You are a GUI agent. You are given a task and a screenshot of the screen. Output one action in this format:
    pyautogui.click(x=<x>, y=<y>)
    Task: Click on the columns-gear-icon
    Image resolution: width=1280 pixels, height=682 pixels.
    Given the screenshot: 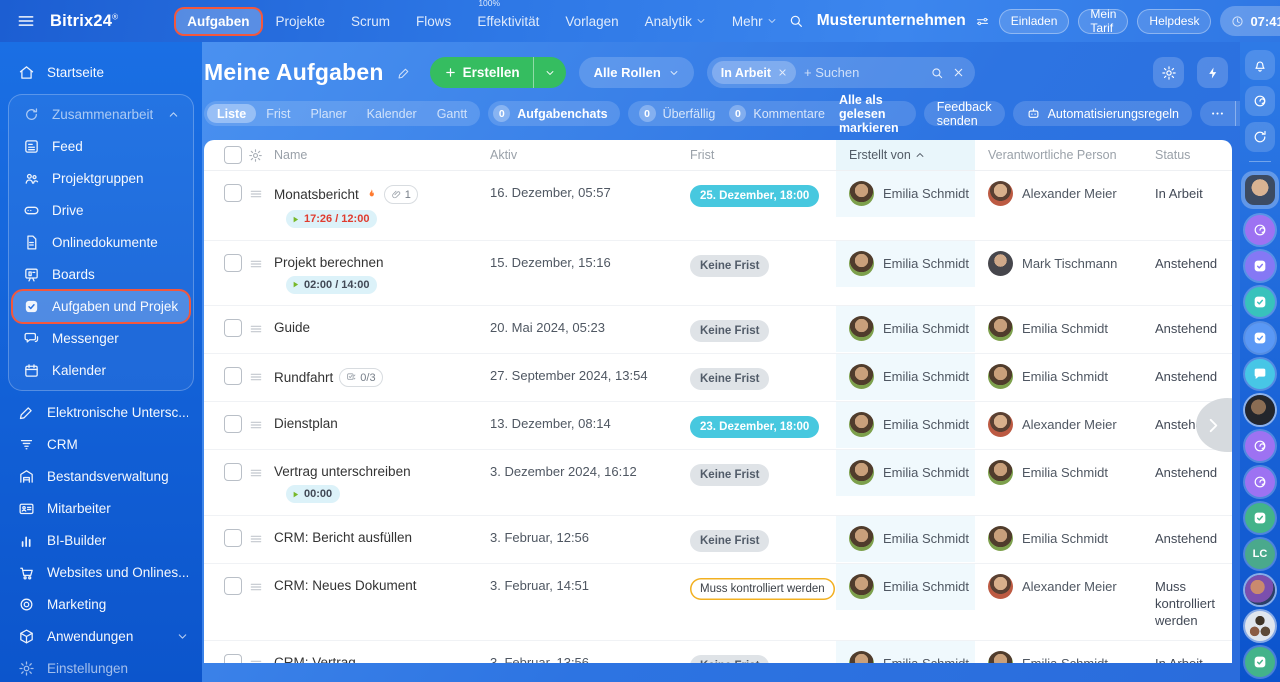 What is the action you would take?
    pyautogui.click(x=255, y=155)
    